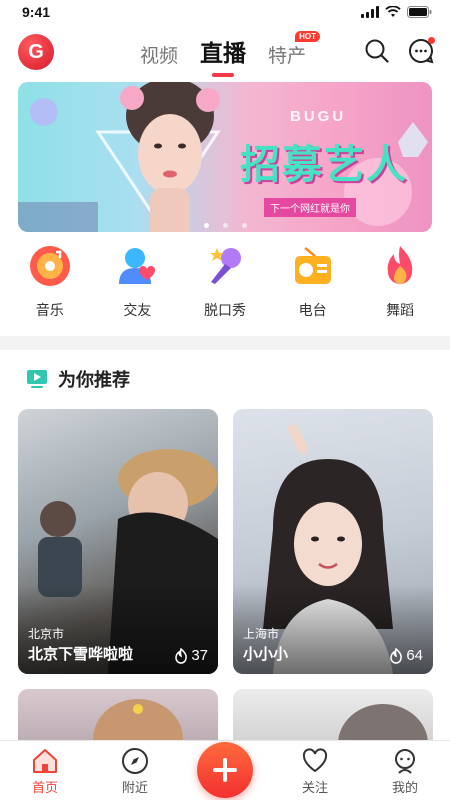  What do you see at coordinates (44, 788) in the screenshot?
I see `nav-label: 首页` at bounding box center [44, 788].